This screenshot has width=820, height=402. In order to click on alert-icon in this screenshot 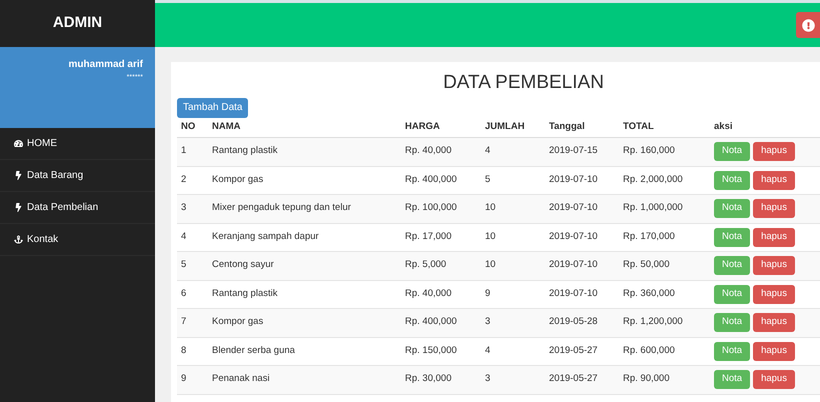, I will do `click(808, 25)`.